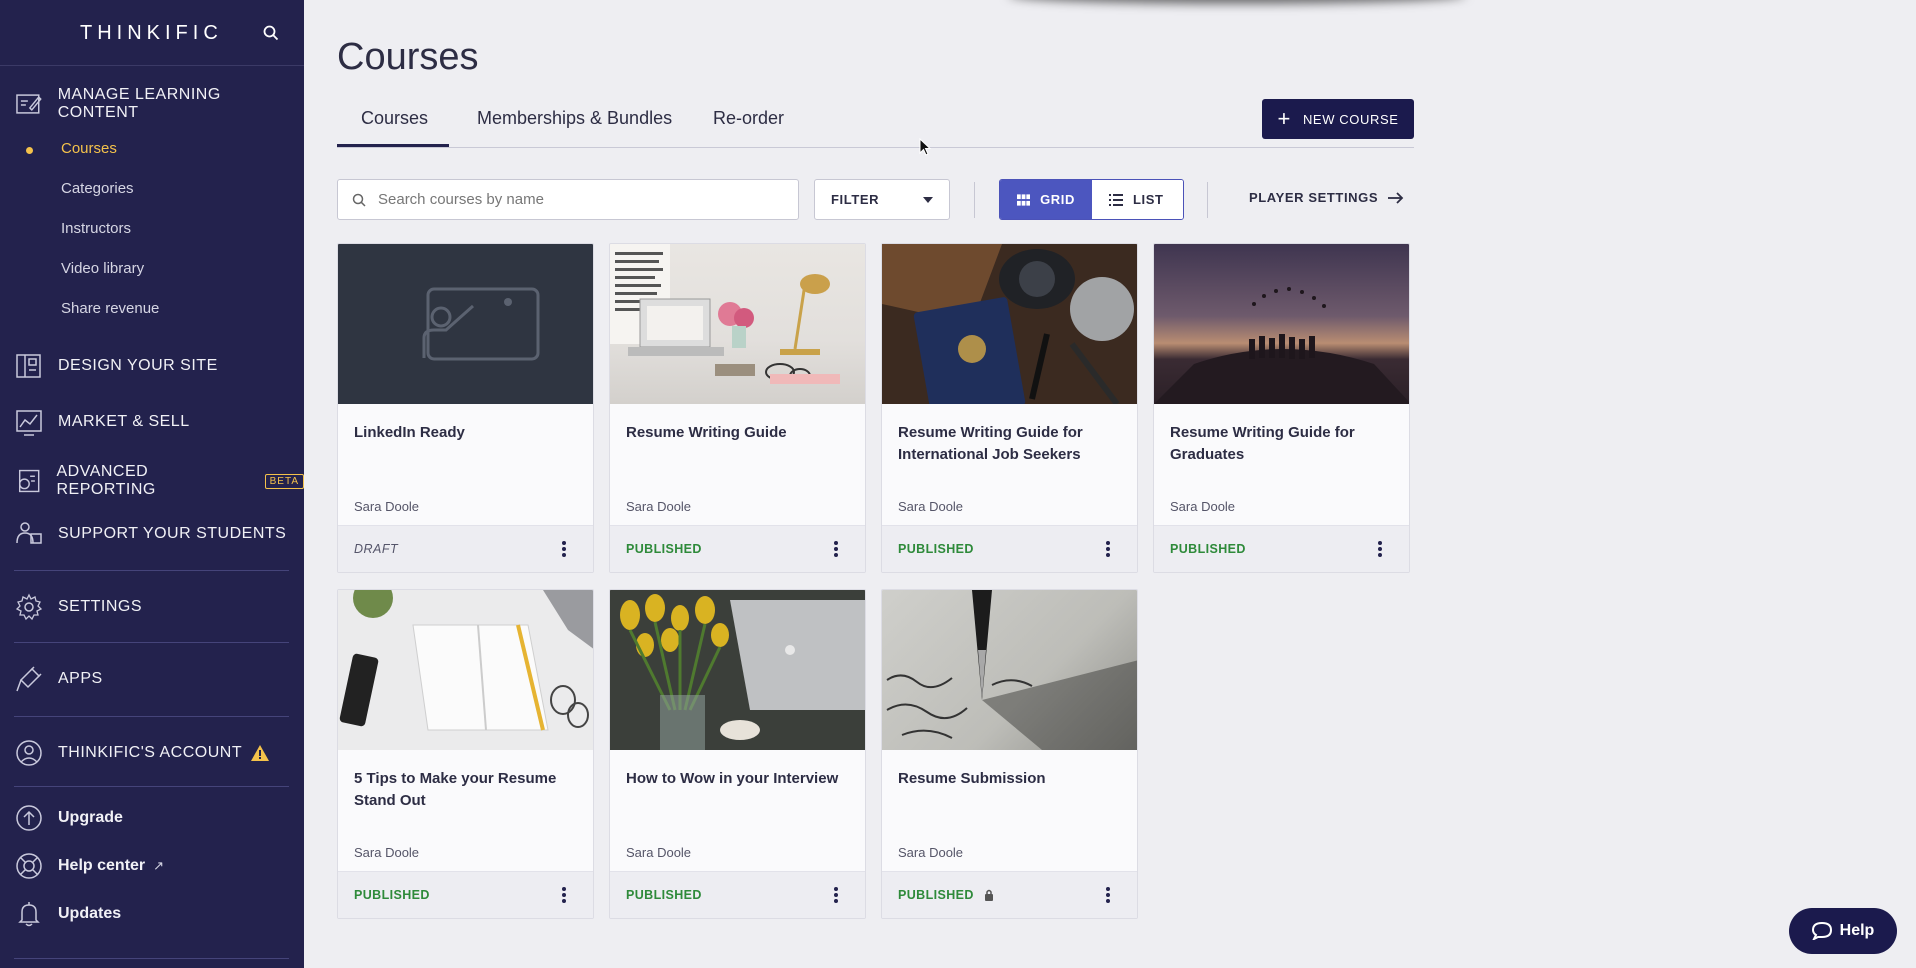 This screenshot has height=968, width=1916. What do you see at coordinates (284, 481) in the screenshot?
I see `beta-badge: BETA` at bounding box center [284, 481].